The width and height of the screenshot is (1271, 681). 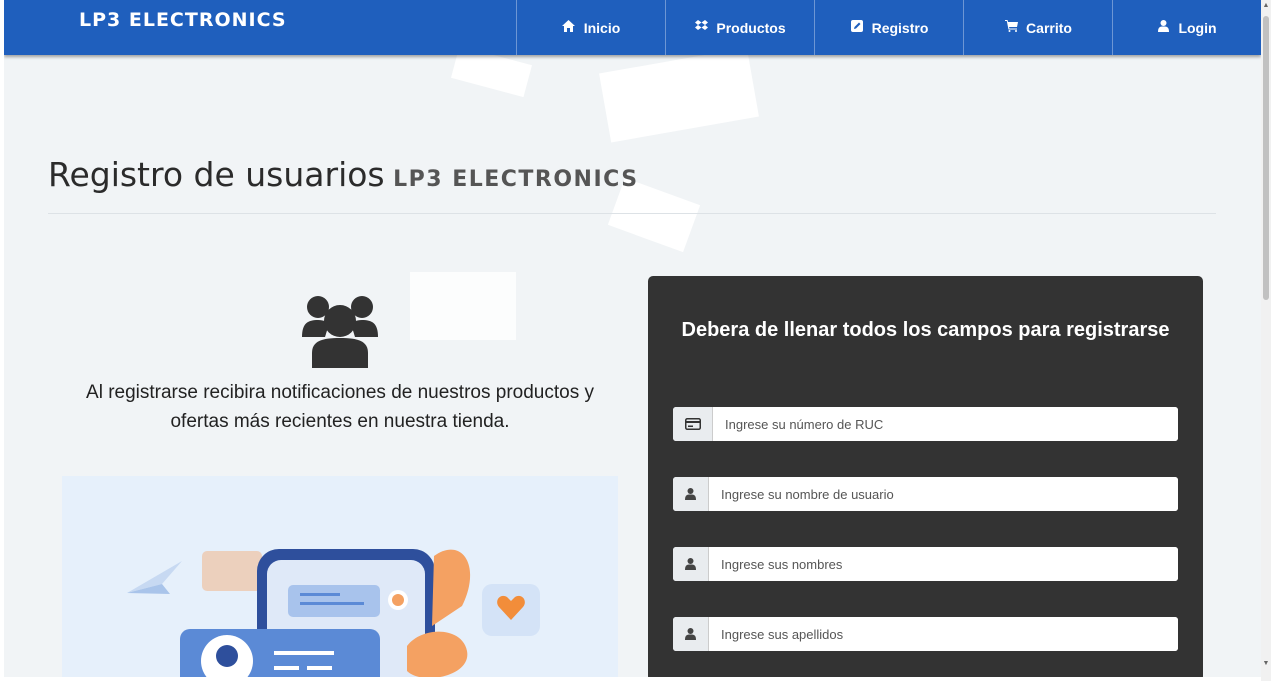 What do you see at coordinates (1266, 5) in the screenshot?
I see `scroll-up-arrow-icon: ▲` at bounding box center [1266, 5].